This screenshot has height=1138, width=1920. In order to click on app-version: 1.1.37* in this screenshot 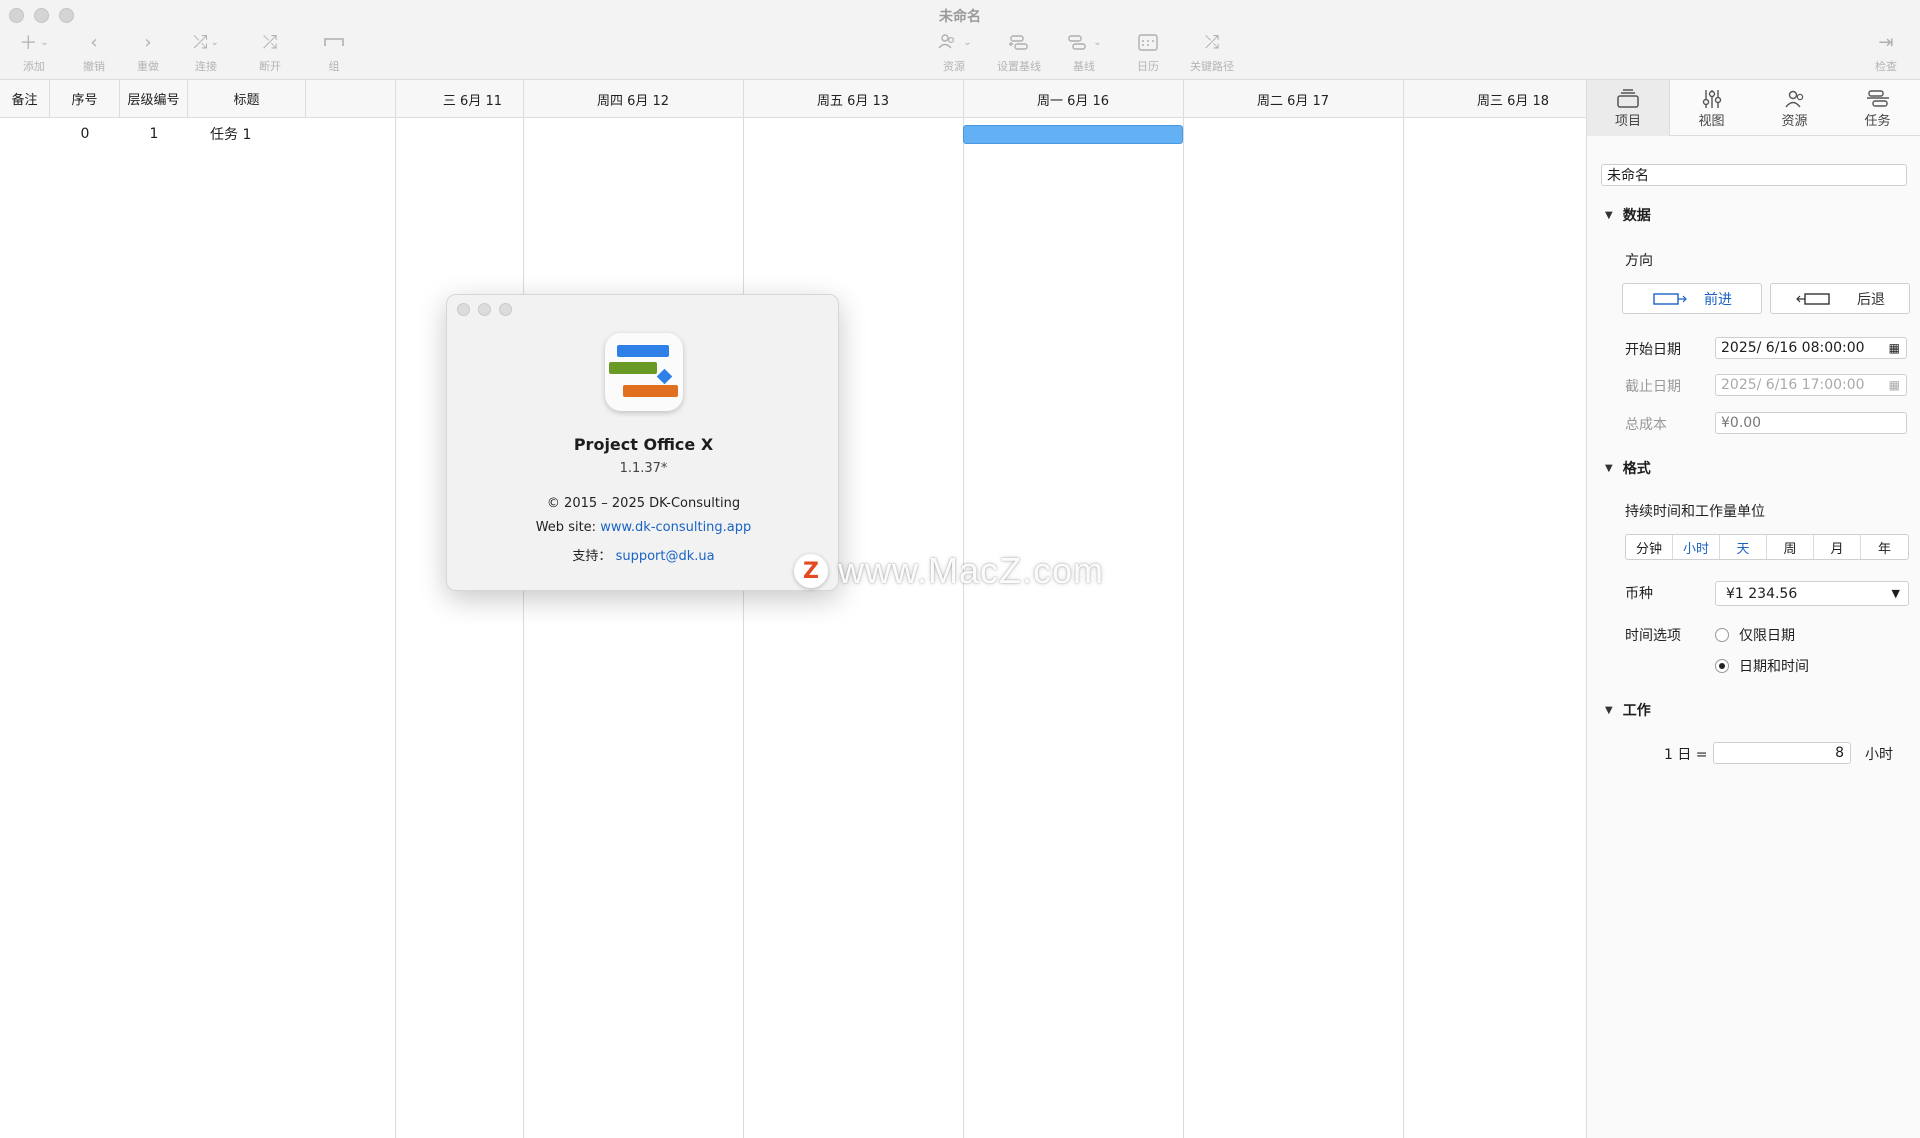, I will do `click(643, 468)`.